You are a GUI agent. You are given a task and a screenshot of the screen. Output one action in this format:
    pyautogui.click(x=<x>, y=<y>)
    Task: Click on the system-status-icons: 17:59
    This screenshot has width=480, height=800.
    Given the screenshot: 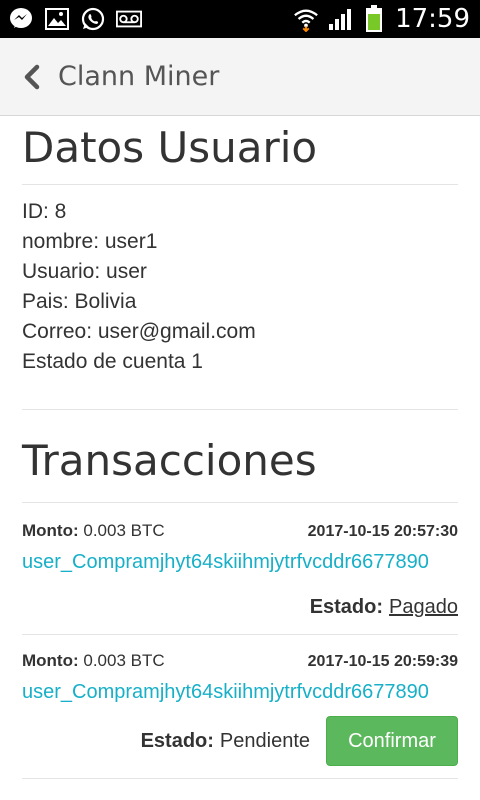 What is the action you would take?
    pyautogui.click(x=381, y=19)
    